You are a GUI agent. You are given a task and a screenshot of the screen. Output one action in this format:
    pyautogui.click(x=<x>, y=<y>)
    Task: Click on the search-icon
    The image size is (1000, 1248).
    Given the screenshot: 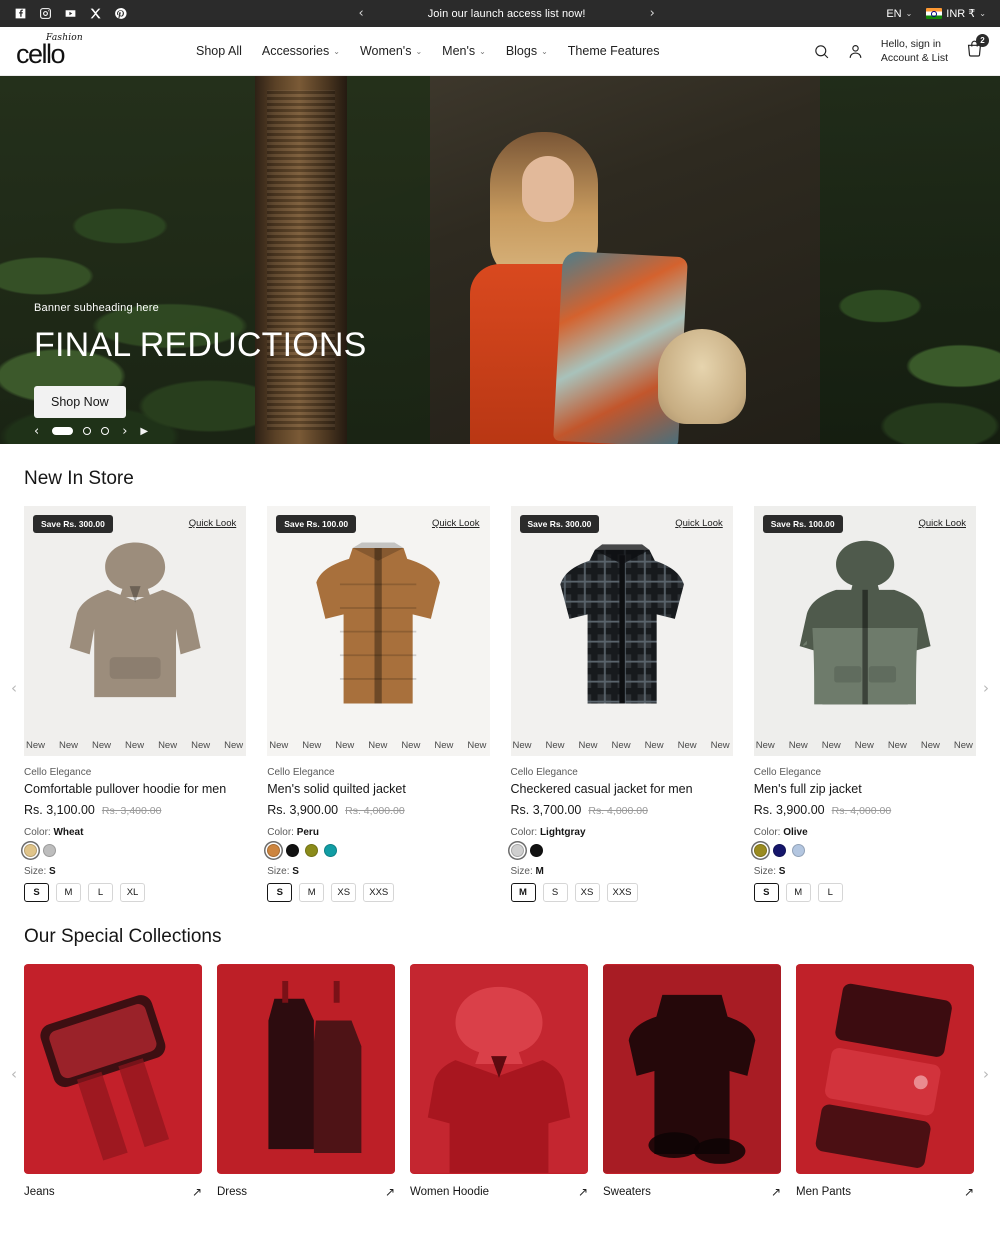 What is the action you would take?
    pyautogui.click(x=821, y=51)
    